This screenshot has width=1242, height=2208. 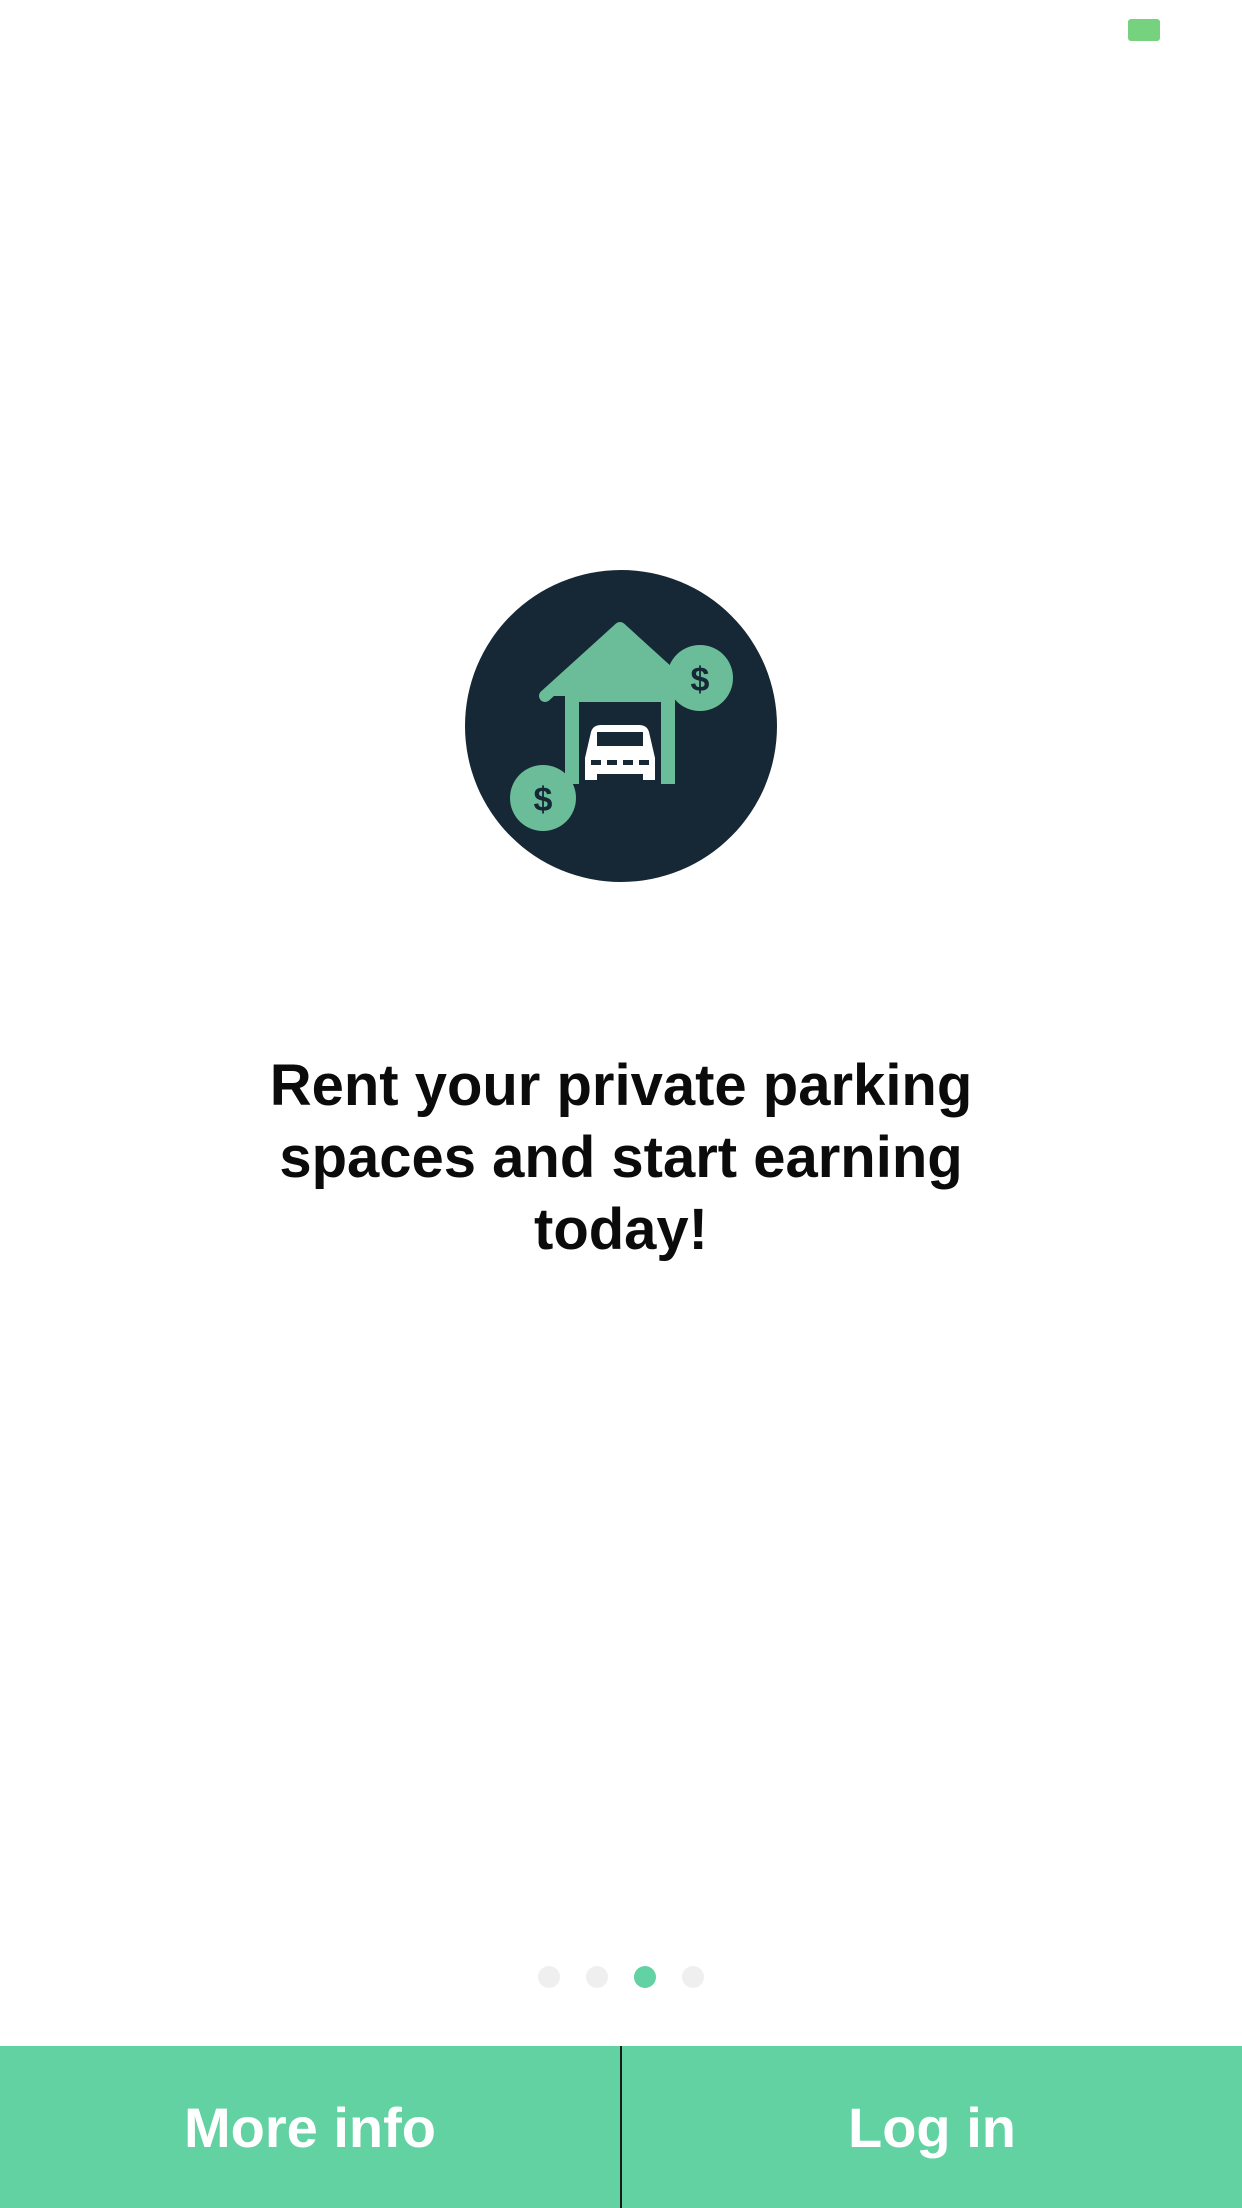 What do you see at coordinates (310, 2127) in the screenshot?
I see `more-info-button: More info` at bounding box center [310, 2127].